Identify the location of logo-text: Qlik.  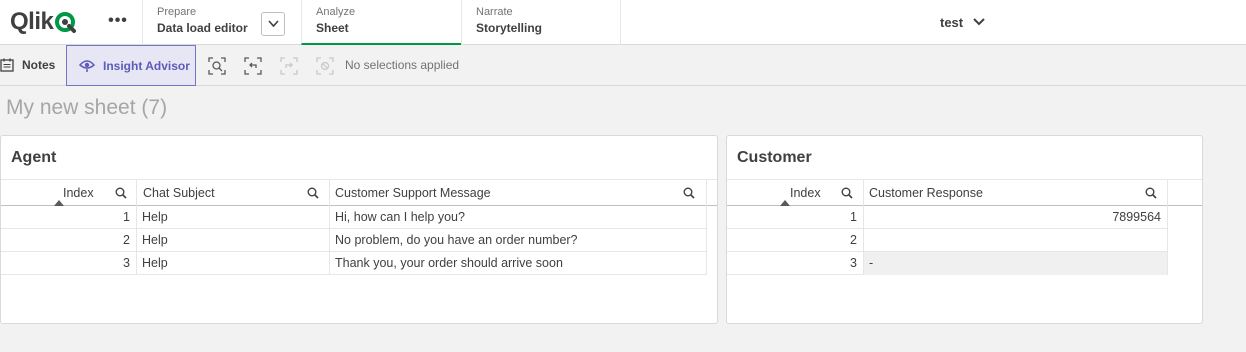
(32, 21).